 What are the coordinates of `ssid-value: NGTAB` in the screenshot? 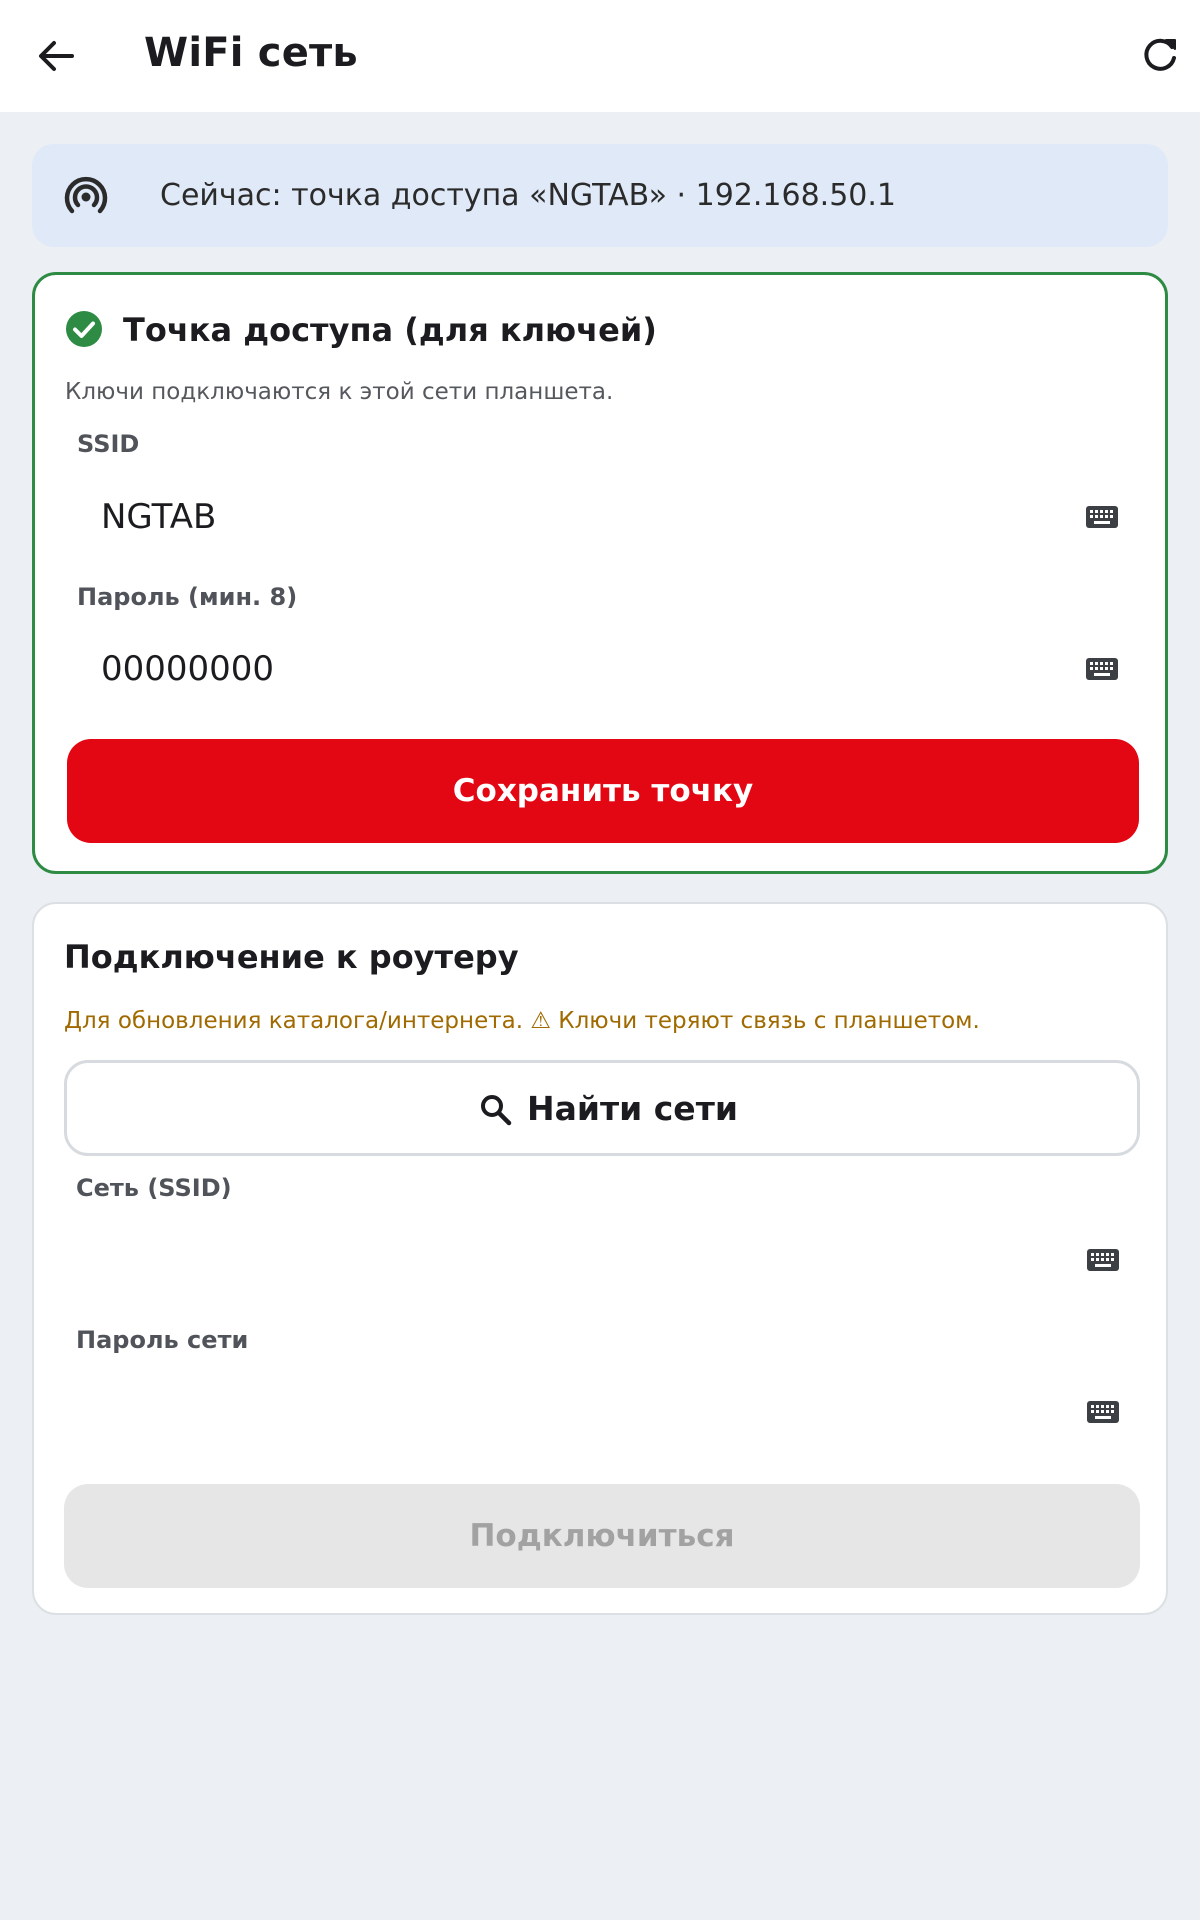 It's located at (159, 517).